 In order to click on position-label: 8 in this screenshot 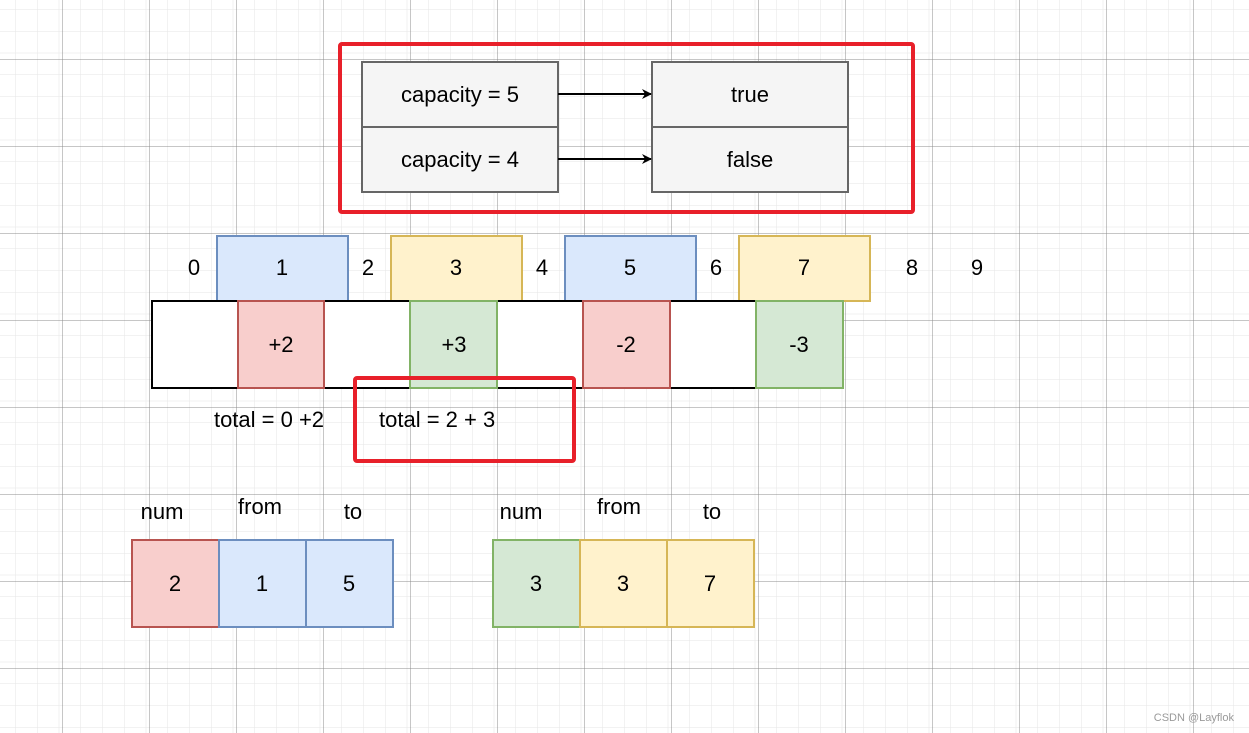, I will do `click(912, 267)`.